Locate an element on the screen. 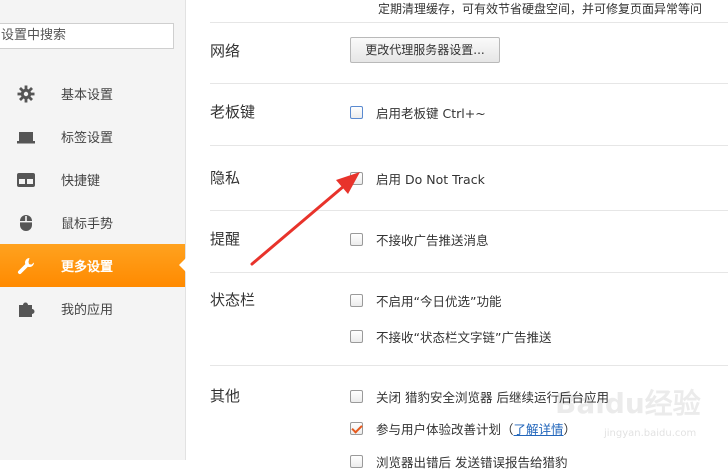 The width and height of the screenshot is (728, 471). ux-program-label: 参与用户体验改善计划（ is located at coordinates (445, 429).